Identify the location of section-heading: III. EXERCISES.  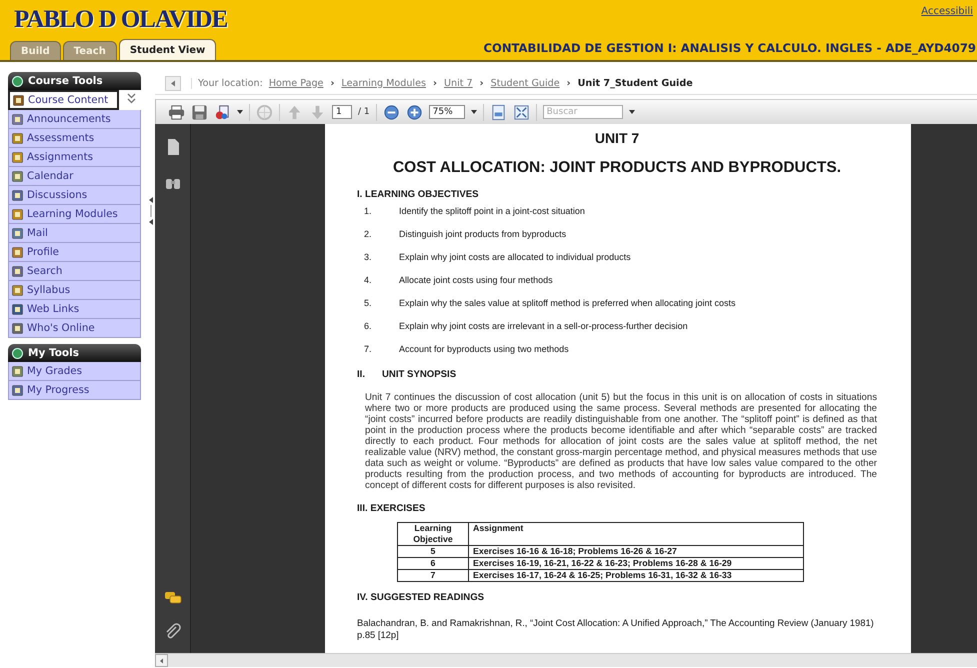
(391, 508).